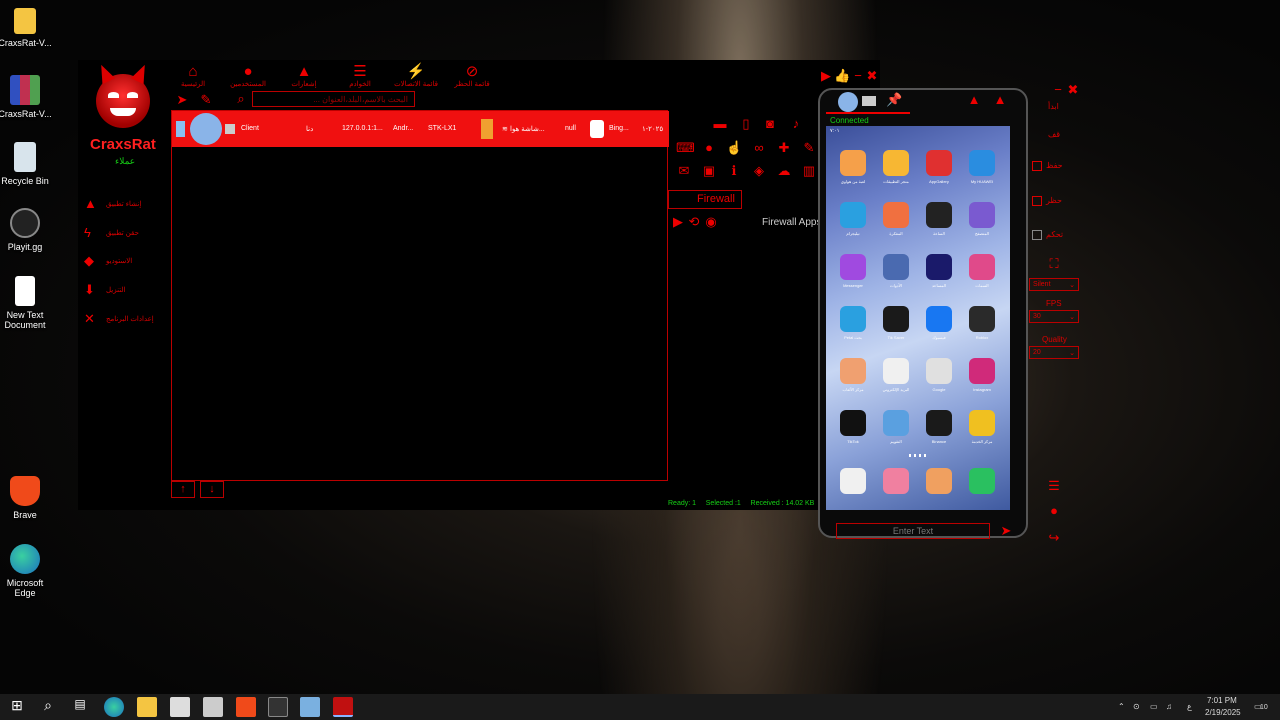 The height and width of the screenshot is (720, 1280). What do you see at coordinates (974, 100) in the screenshot?
I see `lock-icon: ▲` at bounding box center [974, 100].